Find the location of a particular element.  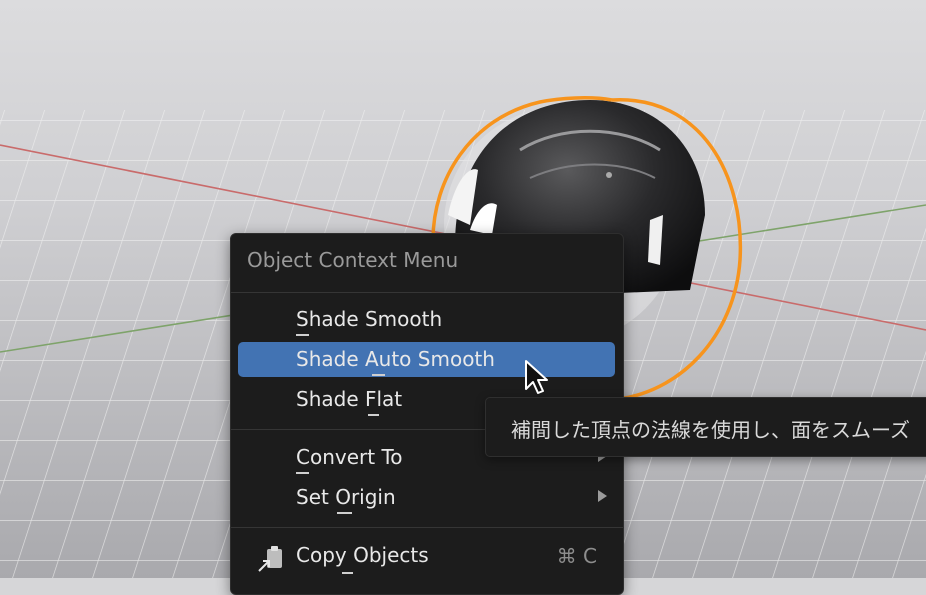

menu-item-label: Convert To is located at coordinates (349, 457).